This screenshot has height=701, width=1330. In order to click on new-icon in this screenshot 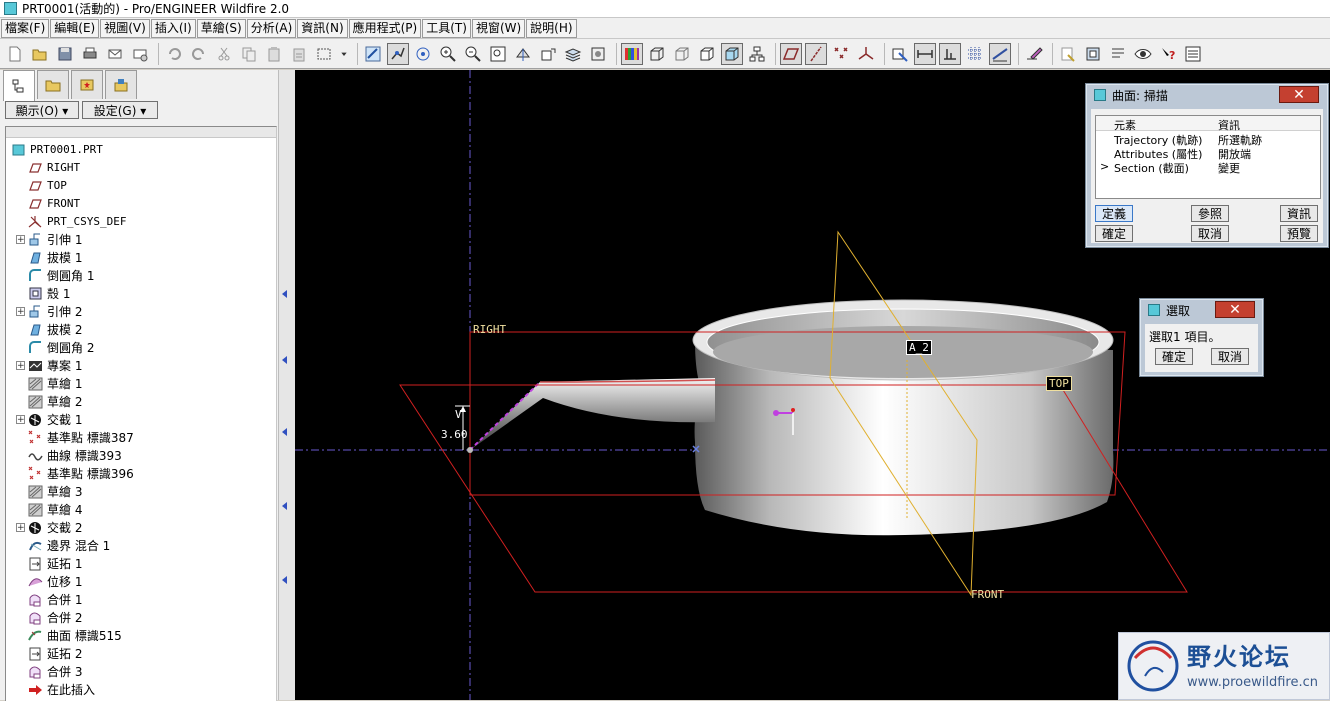, I will do `click(15, 54)`.